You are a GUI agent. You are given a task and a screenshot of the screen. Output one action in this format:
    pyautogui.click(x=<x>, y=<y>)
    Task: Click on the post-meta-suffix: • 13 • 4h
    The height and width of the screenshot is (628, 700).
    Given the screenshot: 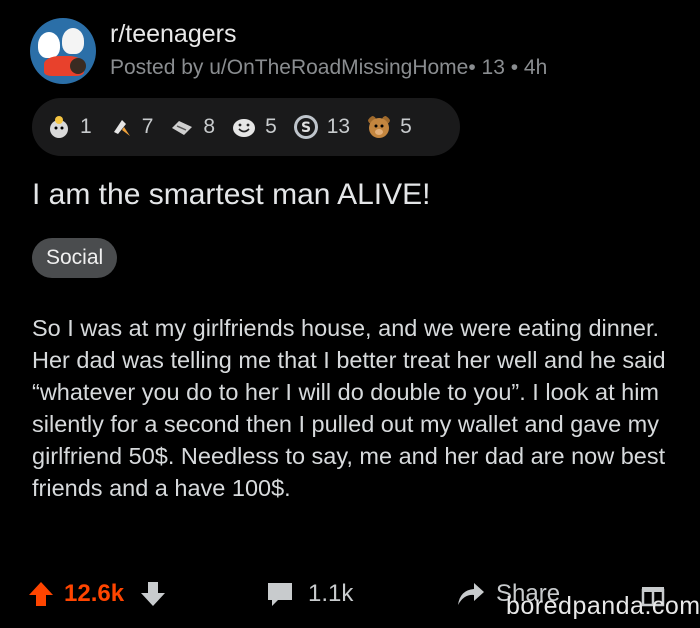 What is the action you would take?
    pyautogui.click(x=508, y=67)
    